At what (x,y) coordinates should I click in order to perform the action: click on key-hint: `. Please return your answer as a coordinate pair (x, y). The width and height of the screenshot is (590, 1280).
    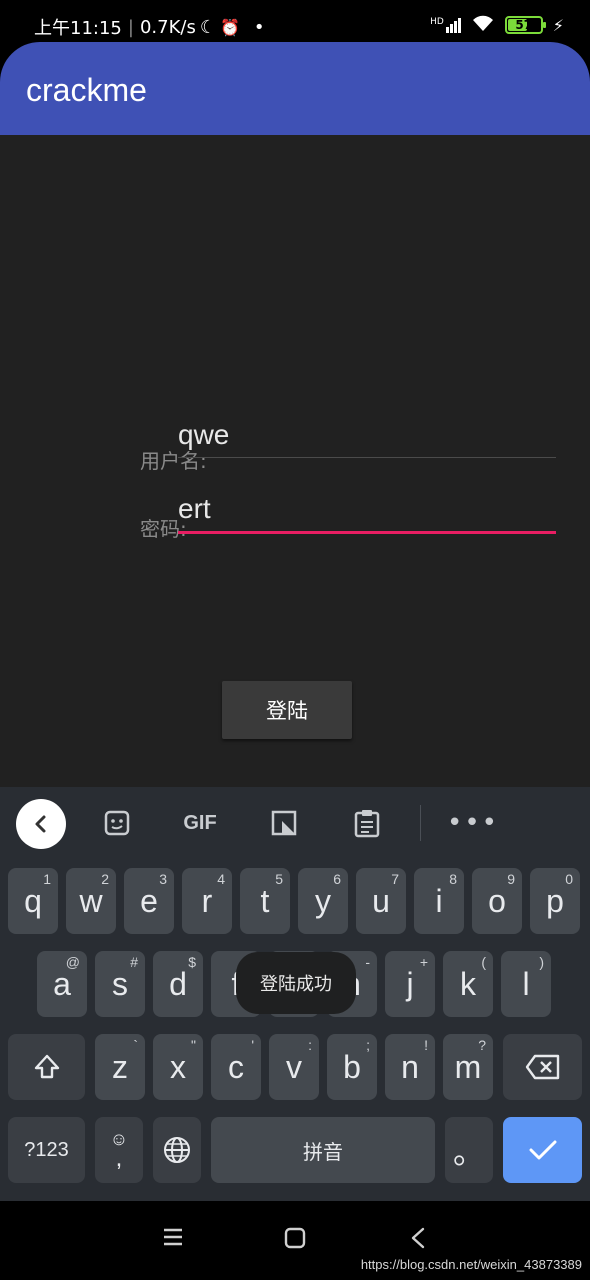
    Looking at the image, I should click on (135, 1045).